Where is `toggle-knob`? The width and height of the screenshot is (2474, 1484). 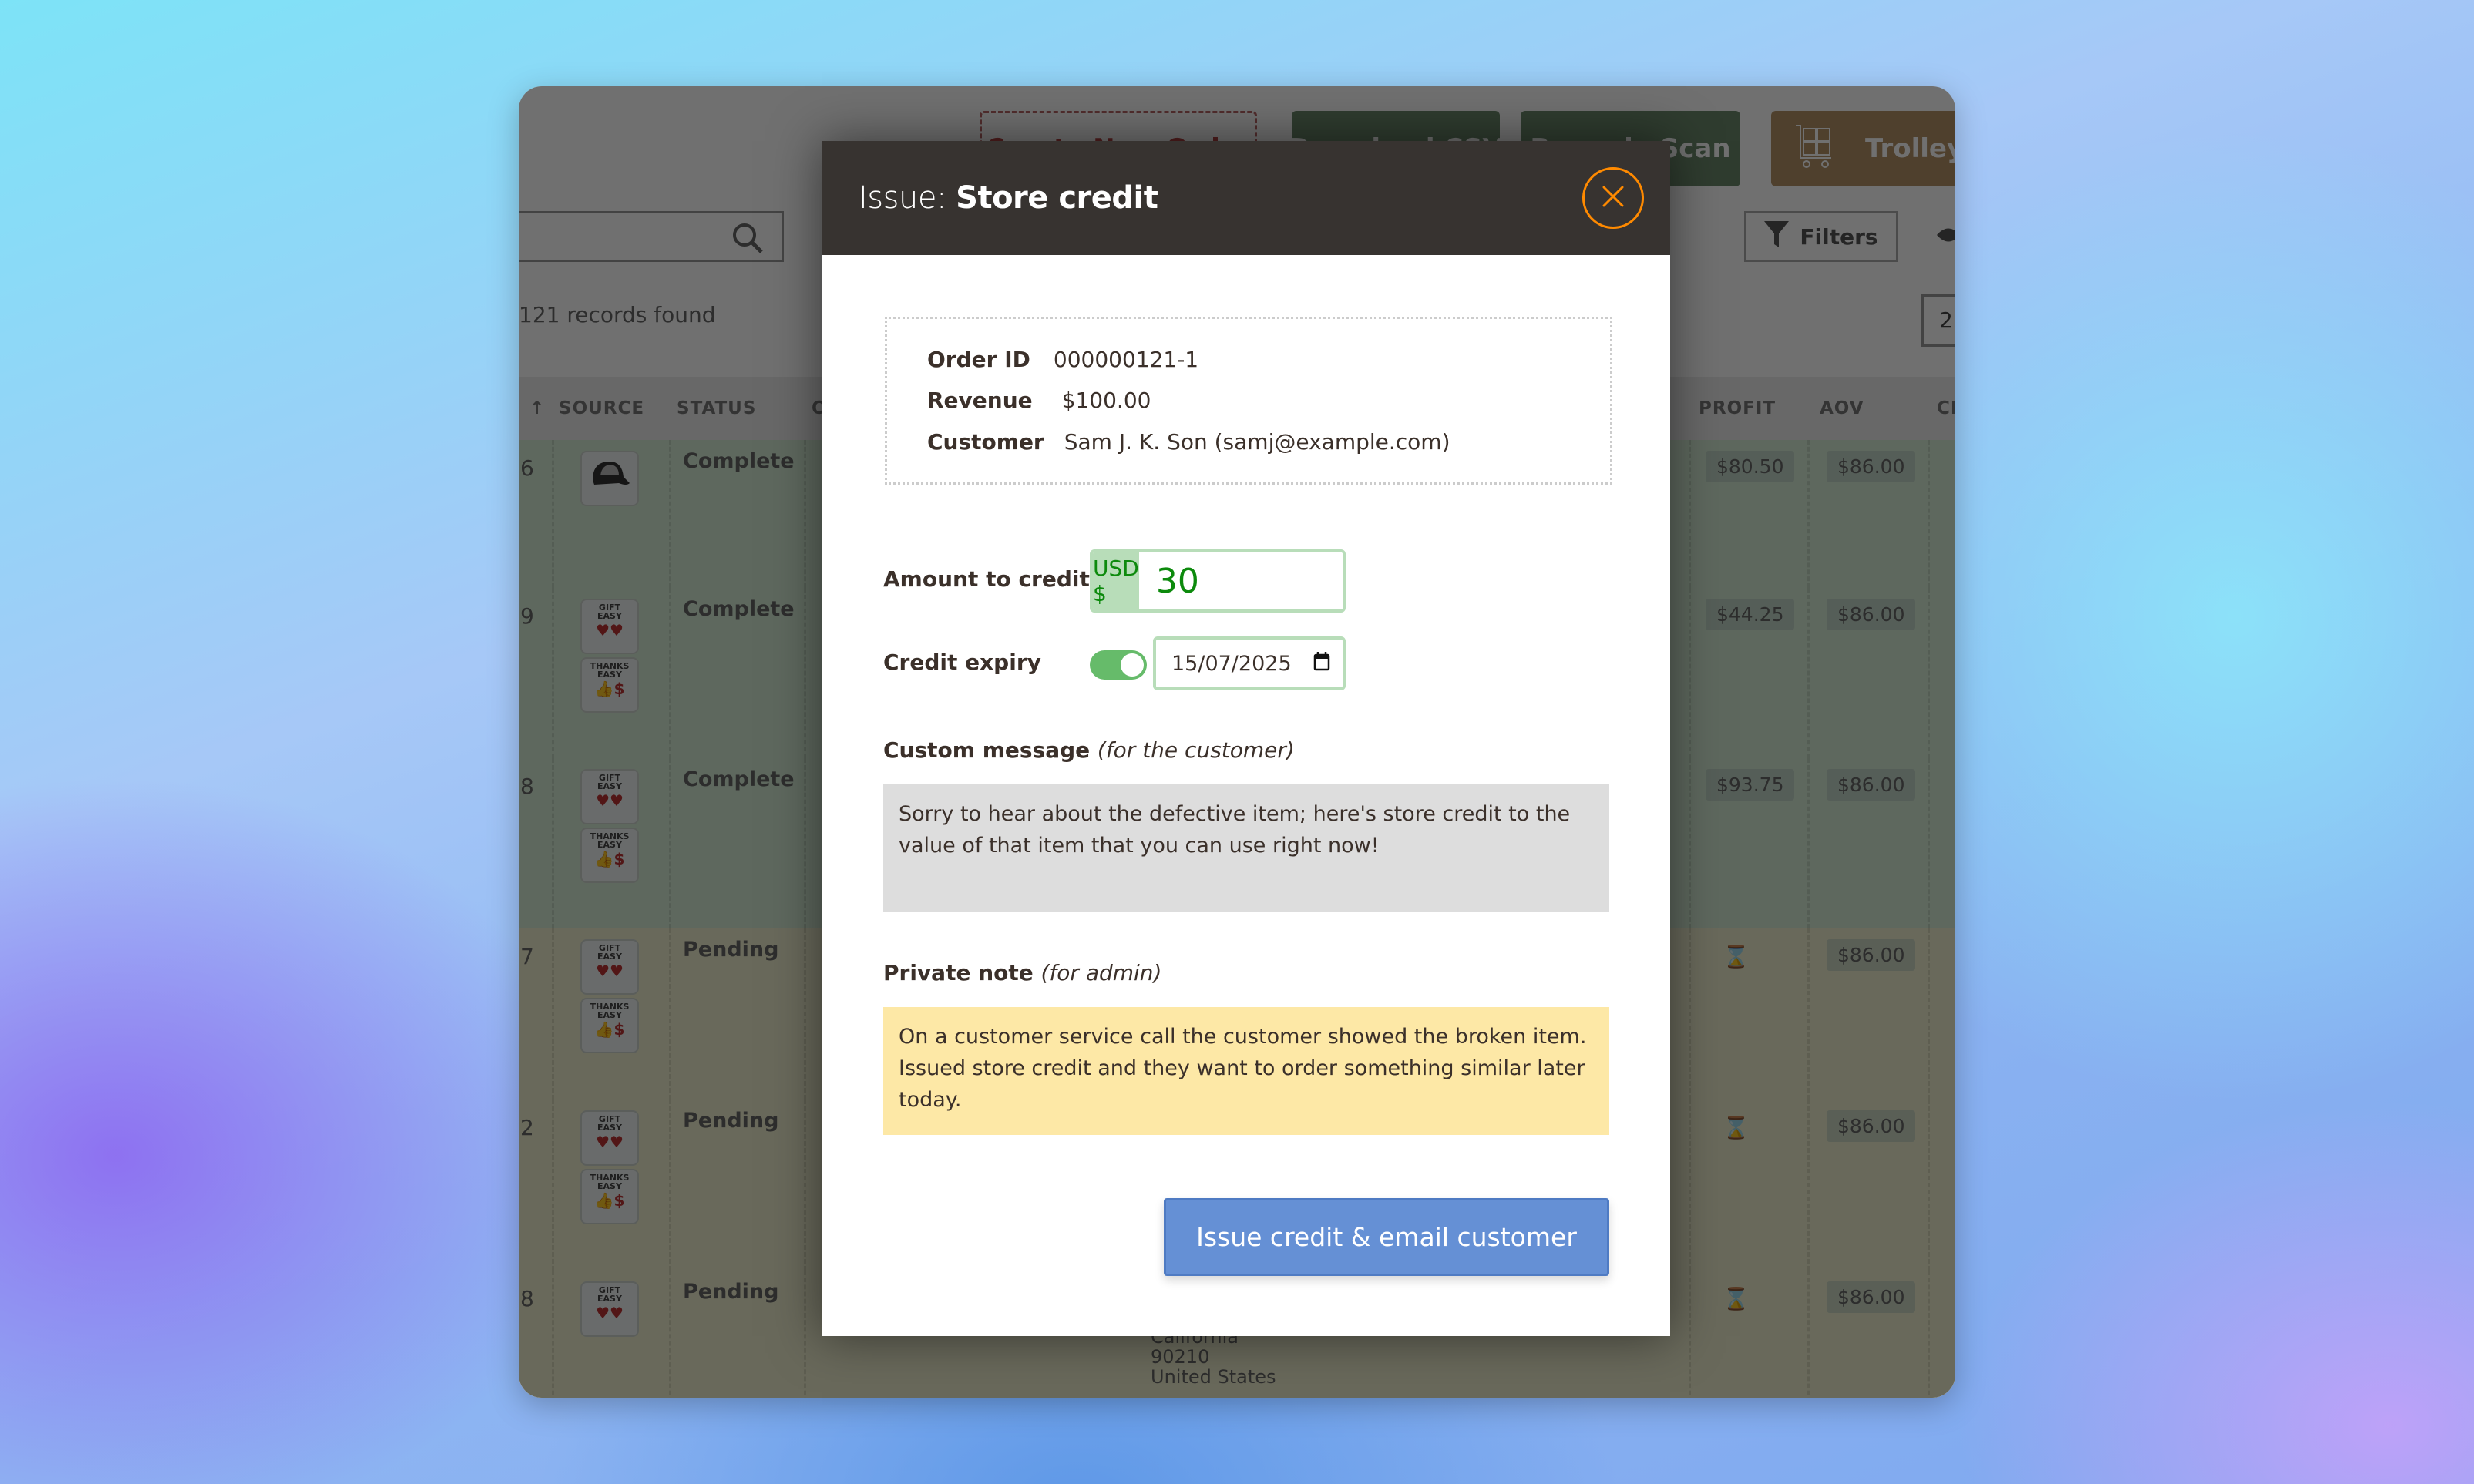 toggle-knob is located at coordinates (1132, 665).